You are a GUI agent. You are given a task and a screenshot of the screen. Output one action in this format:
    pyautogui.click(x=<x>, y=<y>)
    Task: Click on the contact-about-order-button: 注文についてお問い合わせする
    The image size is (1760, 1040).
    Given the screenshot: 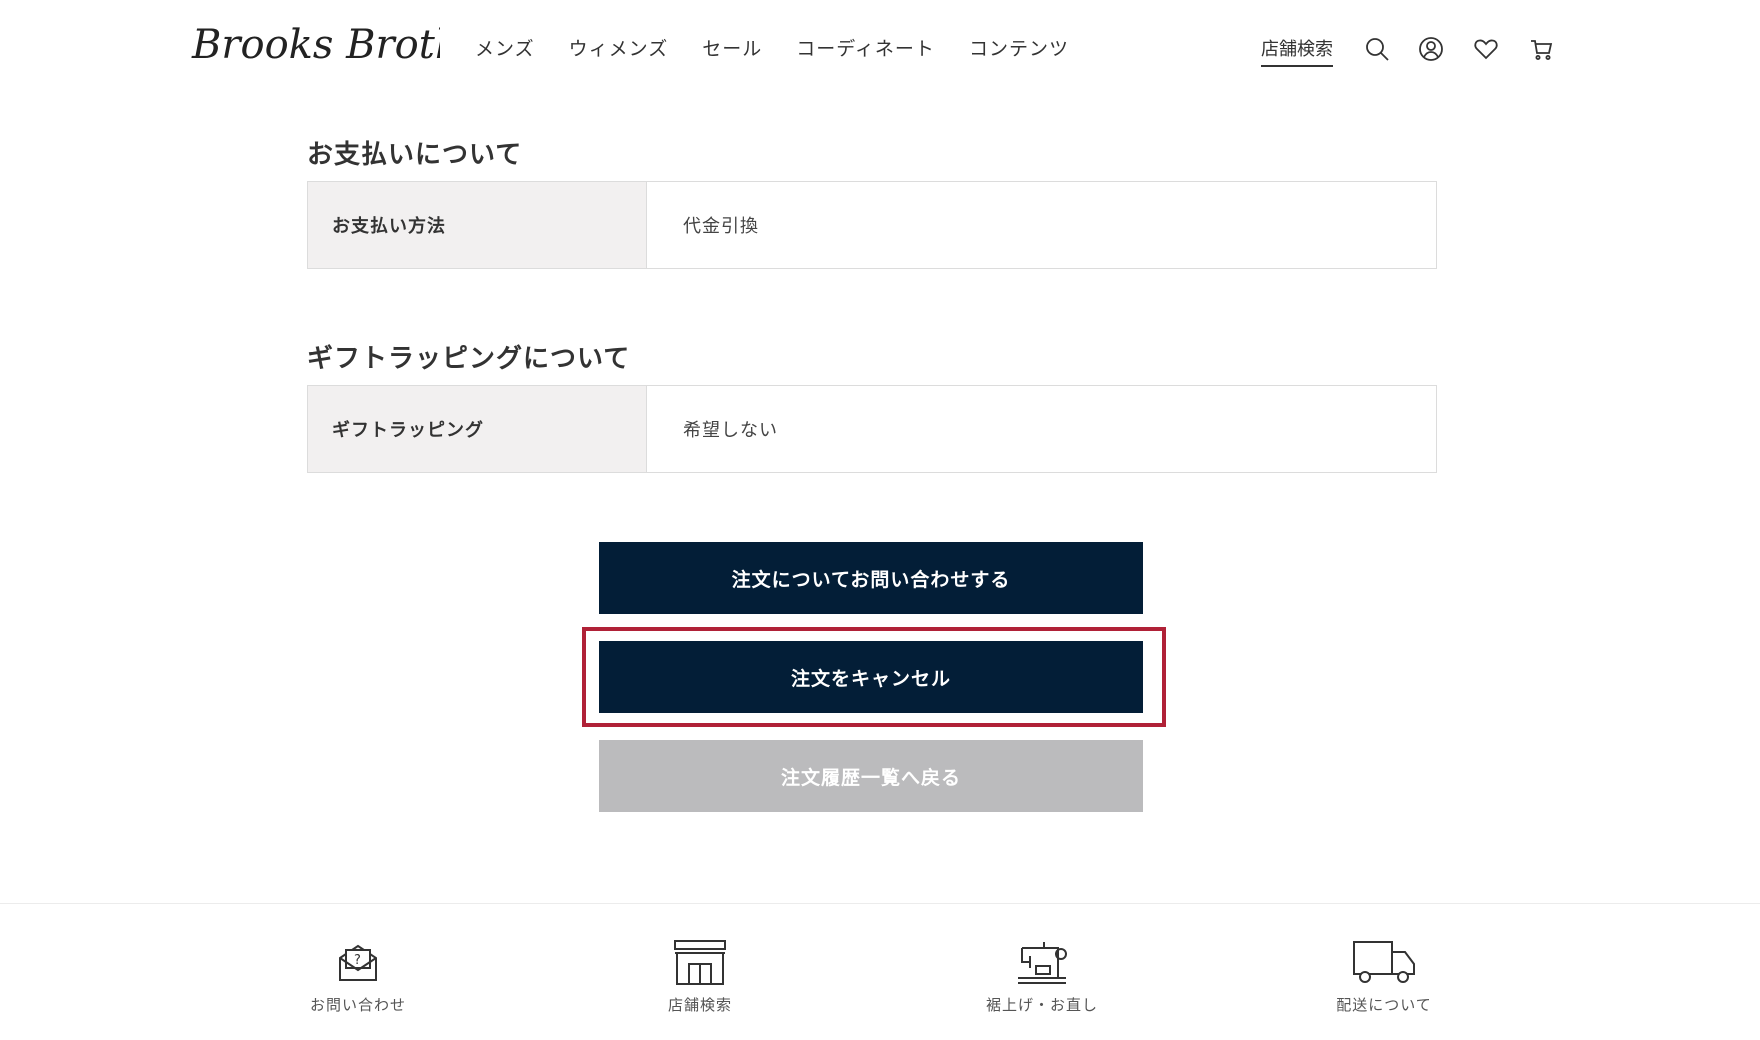 What is the action you would take?
    pyautogui.click(x=871, y=578)
    